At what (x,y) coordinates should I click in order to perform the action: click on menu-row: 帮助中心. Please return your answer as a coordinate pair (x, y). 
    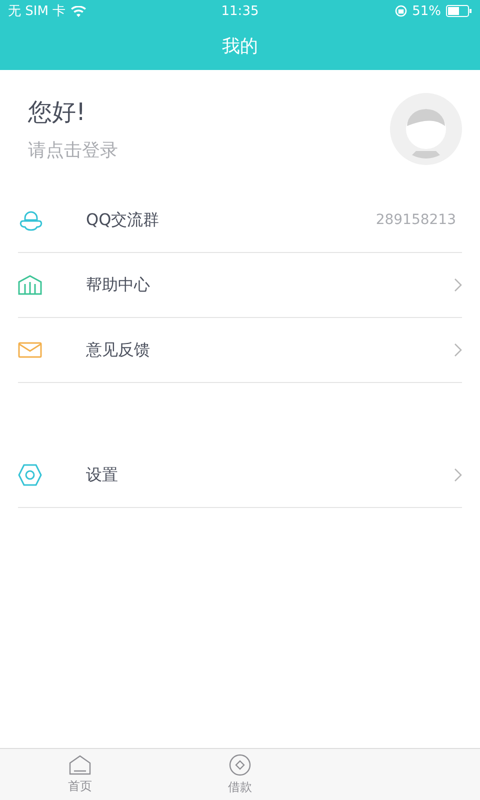
    Looking at the image, I should click on (240, 285).